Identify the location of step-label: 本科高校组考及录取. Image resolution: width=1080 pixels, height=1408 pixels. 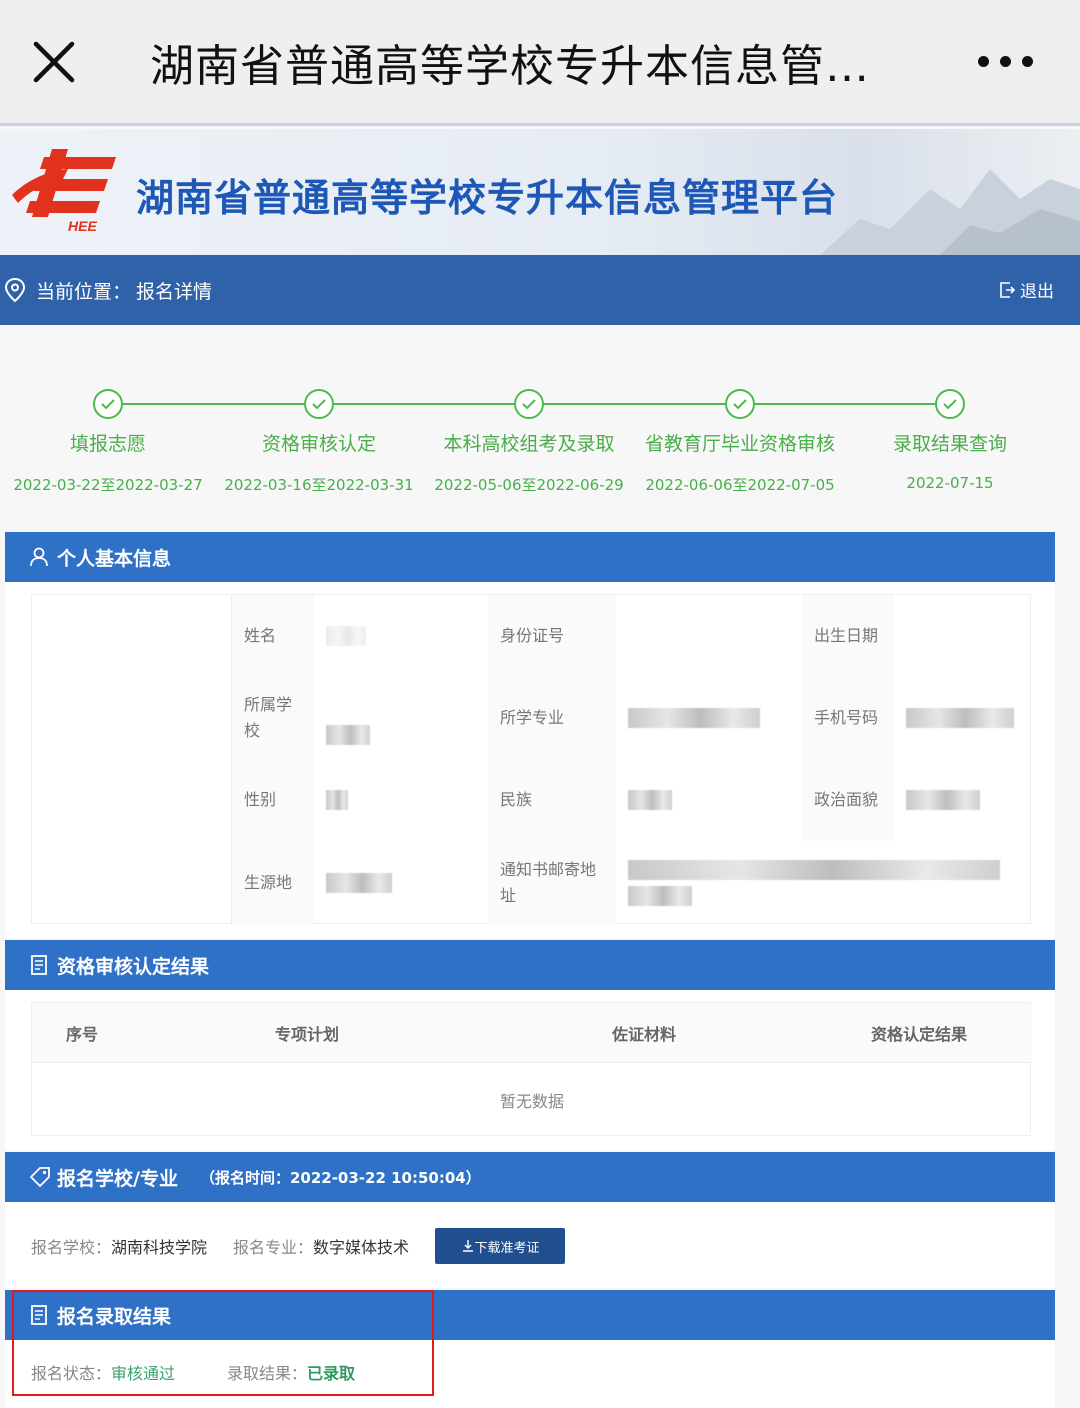
(529, 444).